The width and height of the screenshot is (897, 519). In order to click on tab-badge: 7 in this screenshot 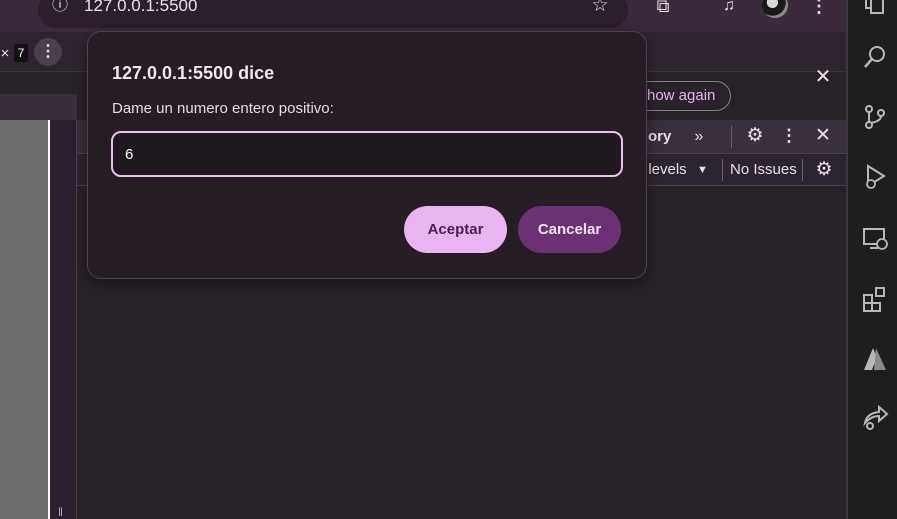, I will do `click(21, 53)`.